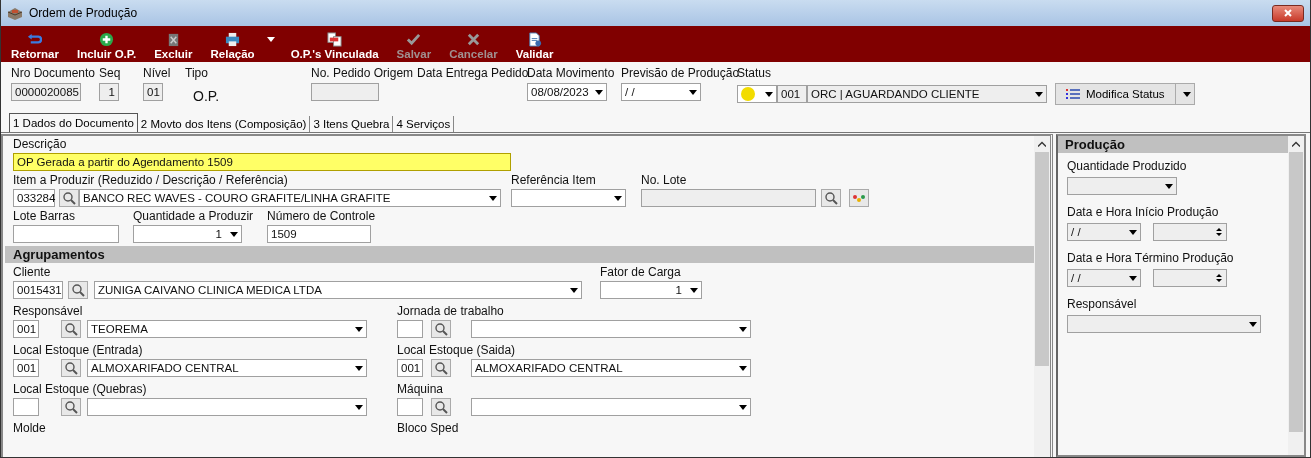 The width and height of the screenshot is (1311, 458). Describe the element at coordinates (651, 290) in the screenshot. I see `load-factor-dropdown: 1` at that location.